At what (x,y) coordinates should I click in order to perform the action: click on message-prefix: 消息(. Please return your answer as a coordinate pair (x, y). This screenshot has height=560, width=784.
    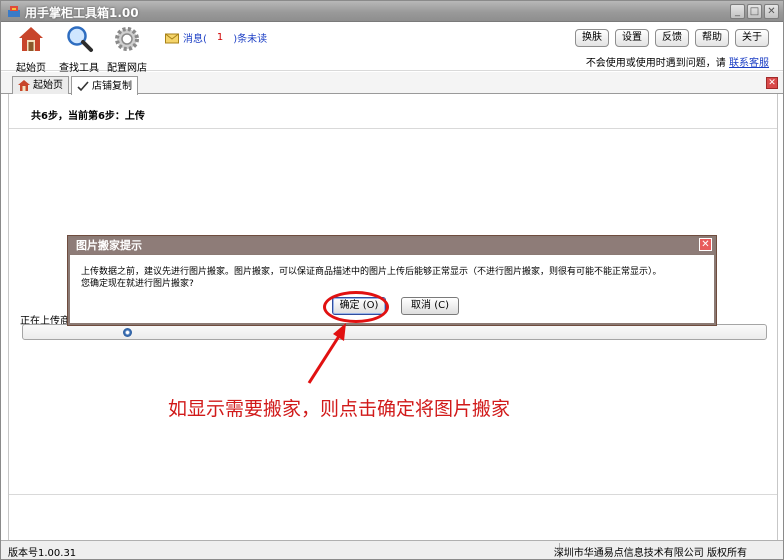
    Looking at the image, I should click on (195, 39).